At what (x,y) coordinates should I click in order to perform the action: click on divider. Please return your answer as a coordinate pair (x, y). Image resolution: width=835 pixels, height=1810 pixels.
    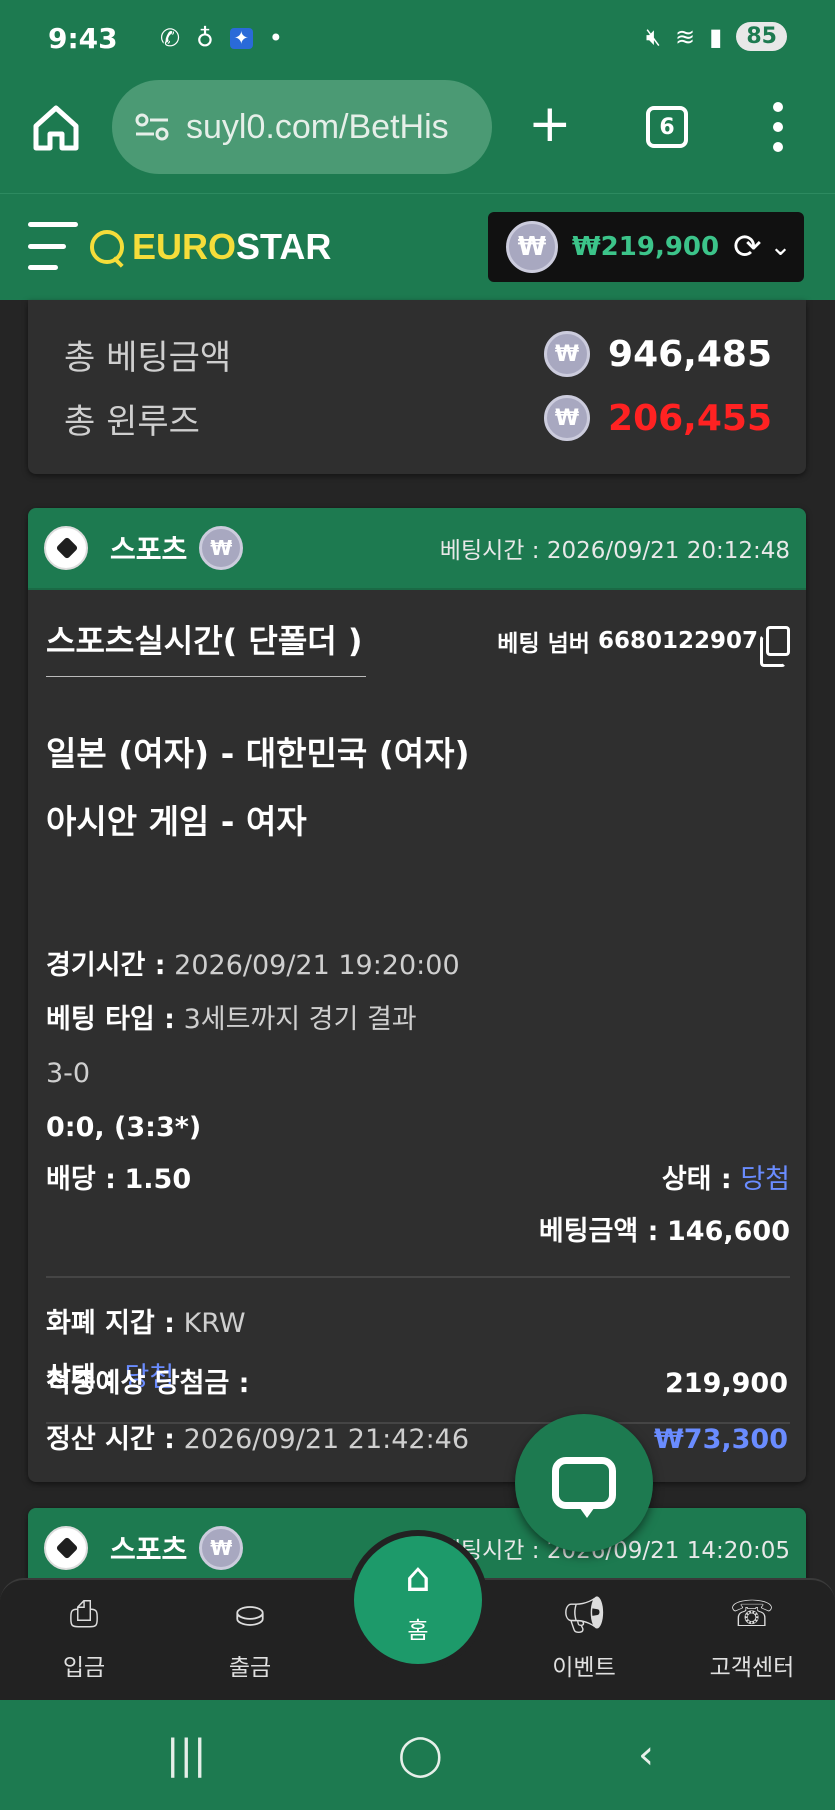
    Looking at the image, I should click on (418, 1277).